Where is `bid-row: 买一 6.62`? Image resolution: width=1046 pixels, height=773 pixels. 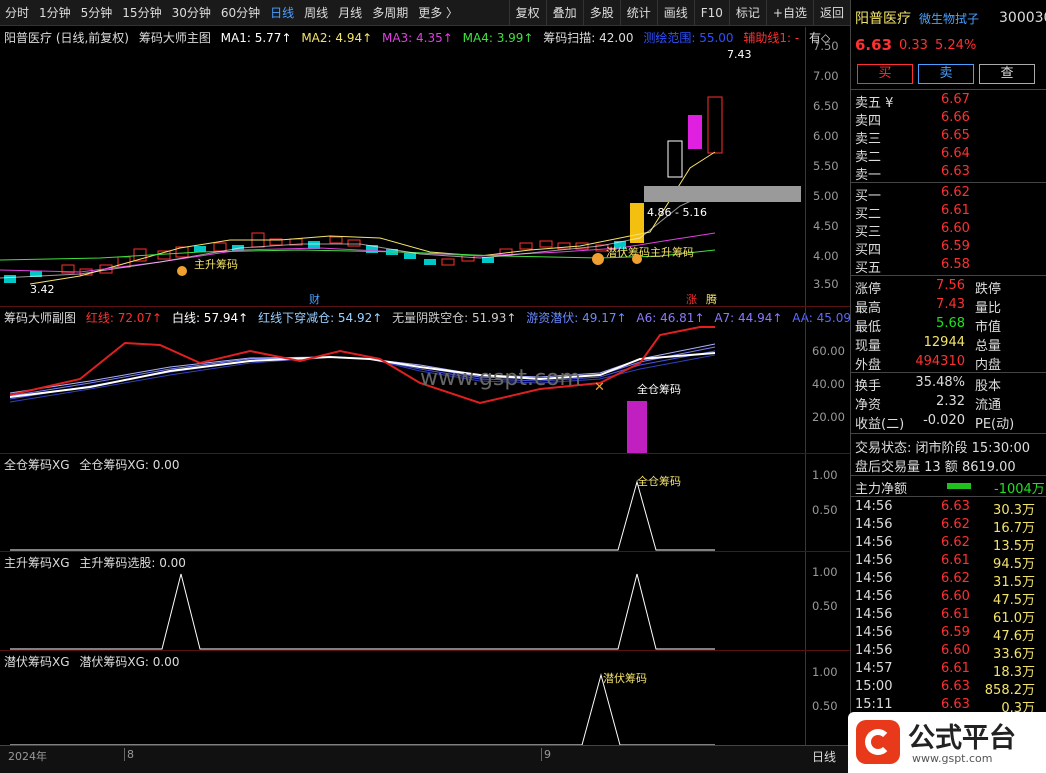 bid-row: 买一 6.62 is located at coordinates (950, 194).